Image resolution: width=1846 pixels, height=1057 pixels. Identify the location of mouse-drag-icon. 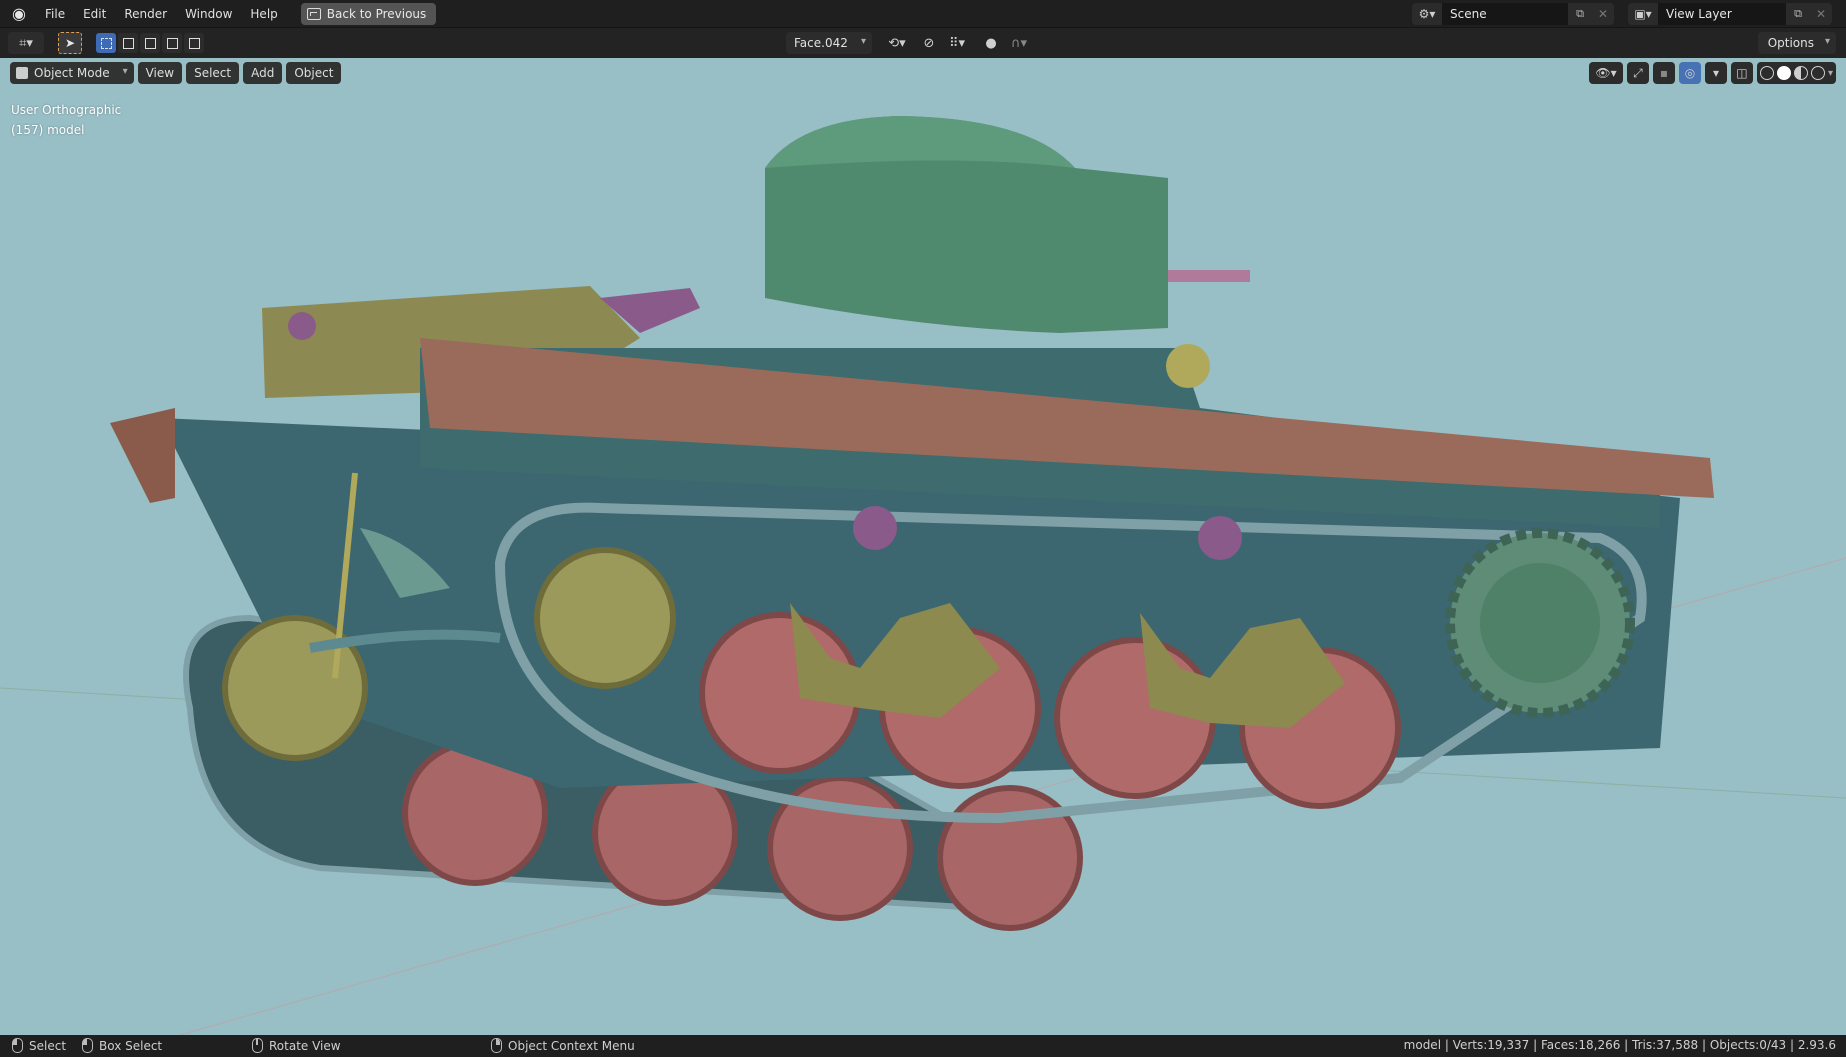
(87, 1045).